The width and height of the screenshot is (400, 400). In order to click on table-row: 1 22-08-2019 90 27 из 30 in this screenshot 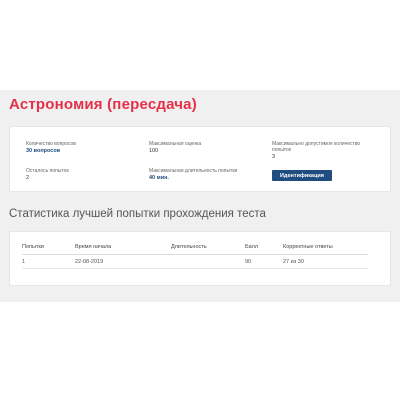, I will do `click(195, 261)`.